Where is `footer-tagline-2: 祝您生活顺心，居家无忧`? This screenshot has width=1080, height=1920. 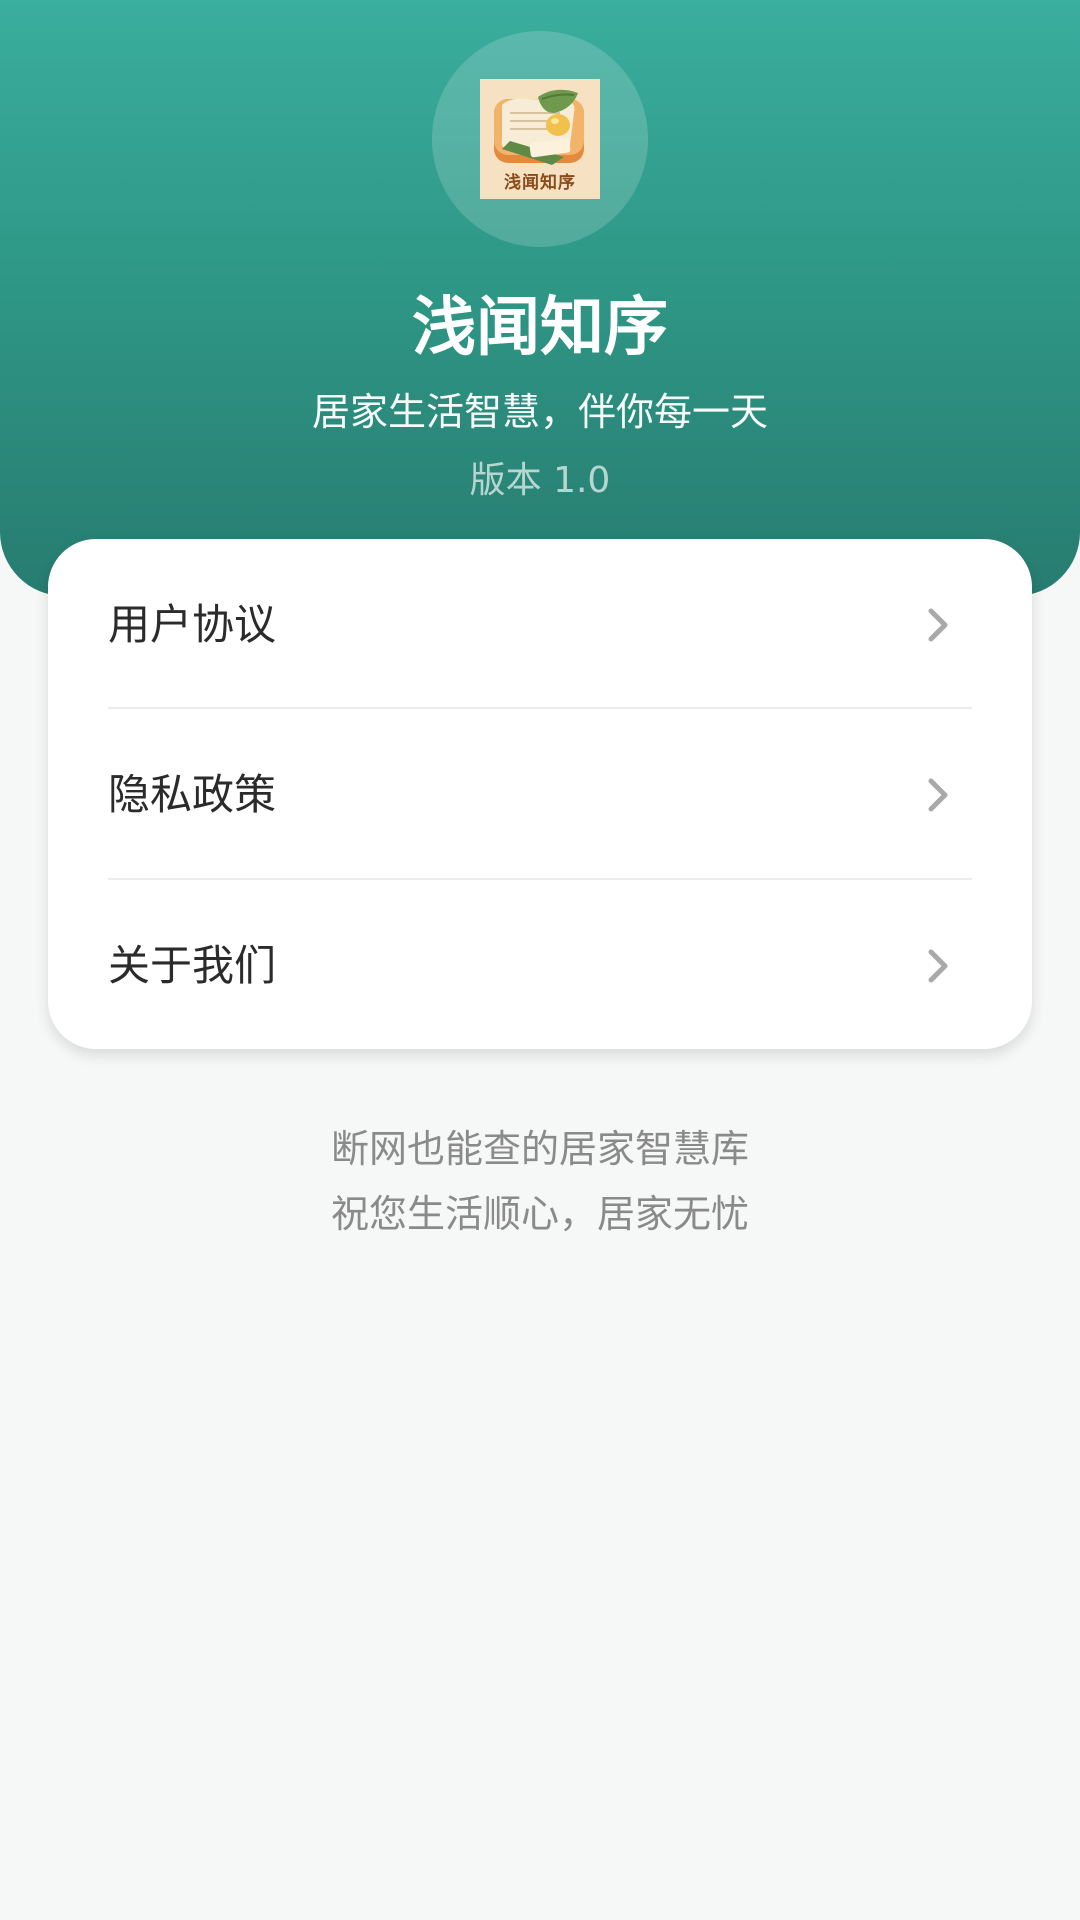 footer-tagline-2: 祝您生活顺心，居家无忧 is located at coordinates (539, 1214).